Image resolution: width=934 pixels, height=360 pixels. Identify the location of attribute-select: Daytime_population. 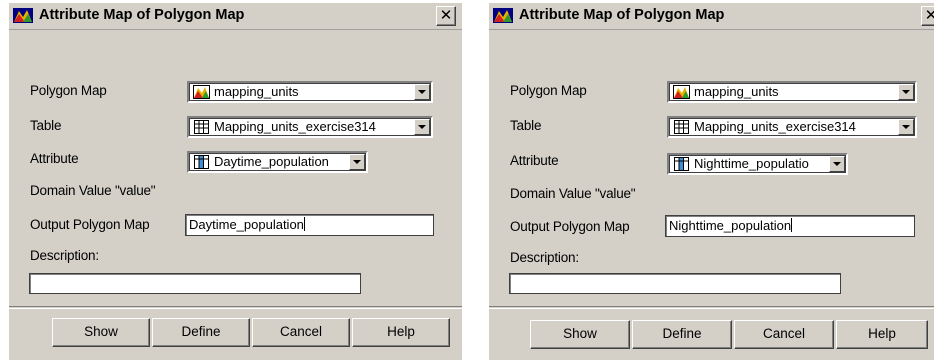
(277, 162).